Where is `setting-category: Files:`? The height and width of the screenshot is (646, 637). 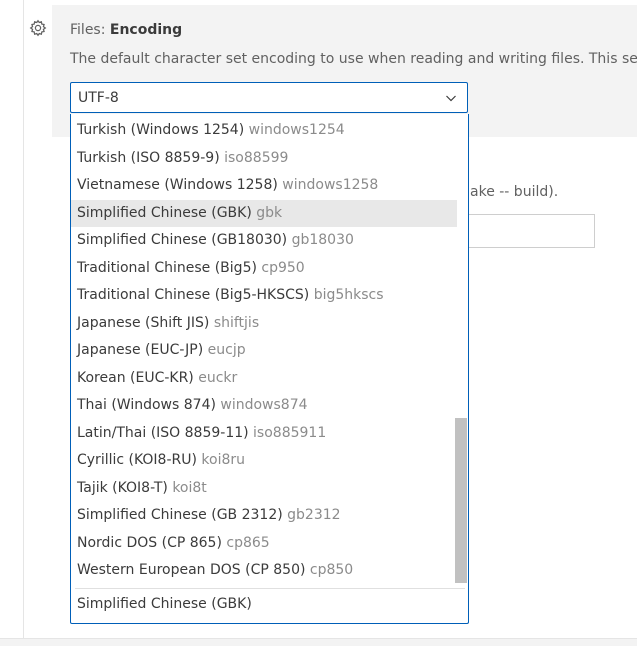 setting-category: Files: is located at coordinates (90, 30).